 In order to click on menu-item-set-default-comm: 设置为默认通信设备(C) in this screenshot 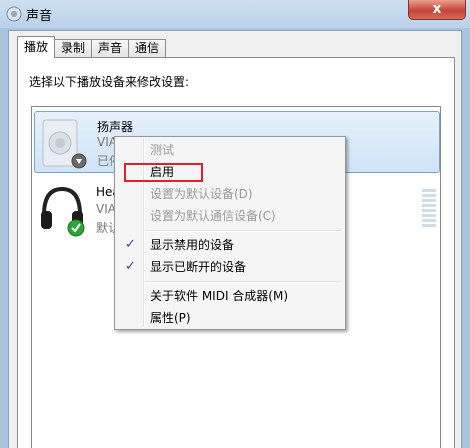, I will do `click(230, 216)`.